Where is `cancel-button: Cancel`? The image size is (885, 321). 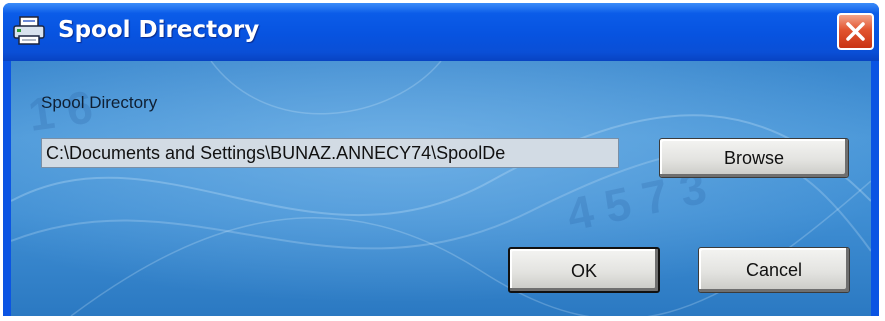
cancel-button: Cancel is located at coordinates (774, 270).